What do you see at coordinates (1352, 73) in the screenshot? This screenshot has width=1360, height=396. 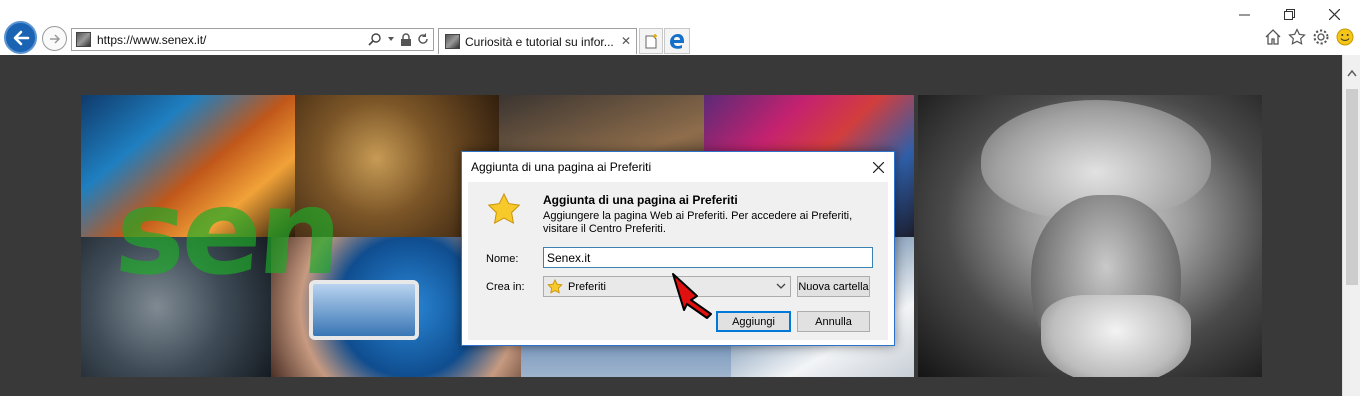 I see `scroll-up-arrow-icon` at bounding box center [1352, 73].